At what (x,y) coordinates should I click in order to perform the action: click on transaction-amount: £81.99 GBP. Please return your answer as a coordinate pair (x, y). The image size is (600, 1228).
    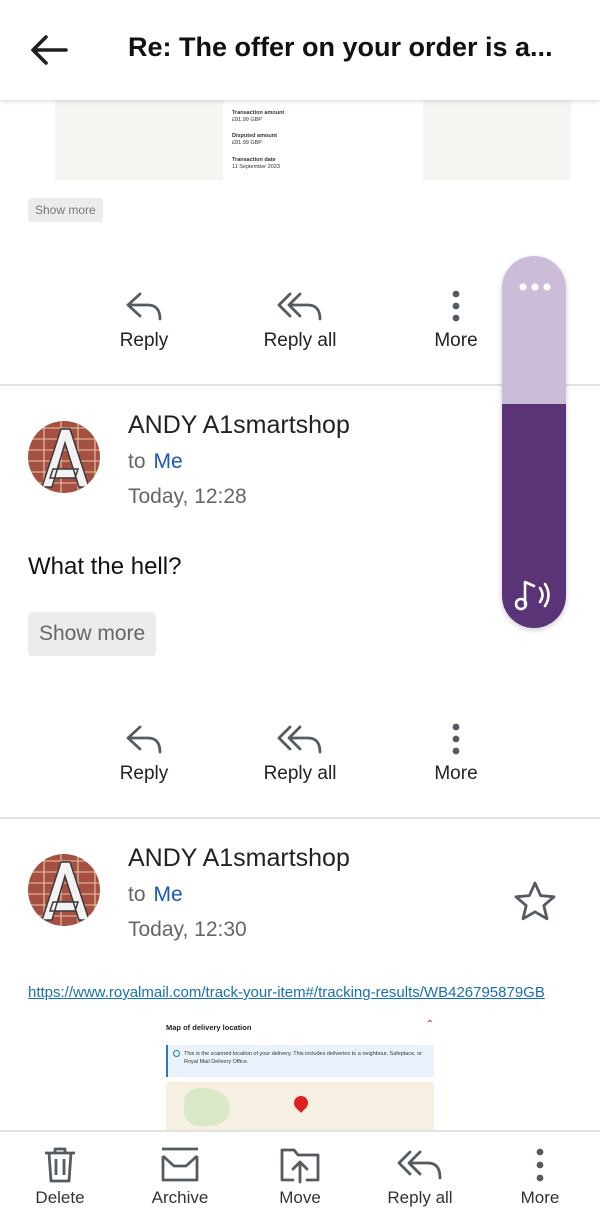
    Looking at the image, I should click on (247, 120).